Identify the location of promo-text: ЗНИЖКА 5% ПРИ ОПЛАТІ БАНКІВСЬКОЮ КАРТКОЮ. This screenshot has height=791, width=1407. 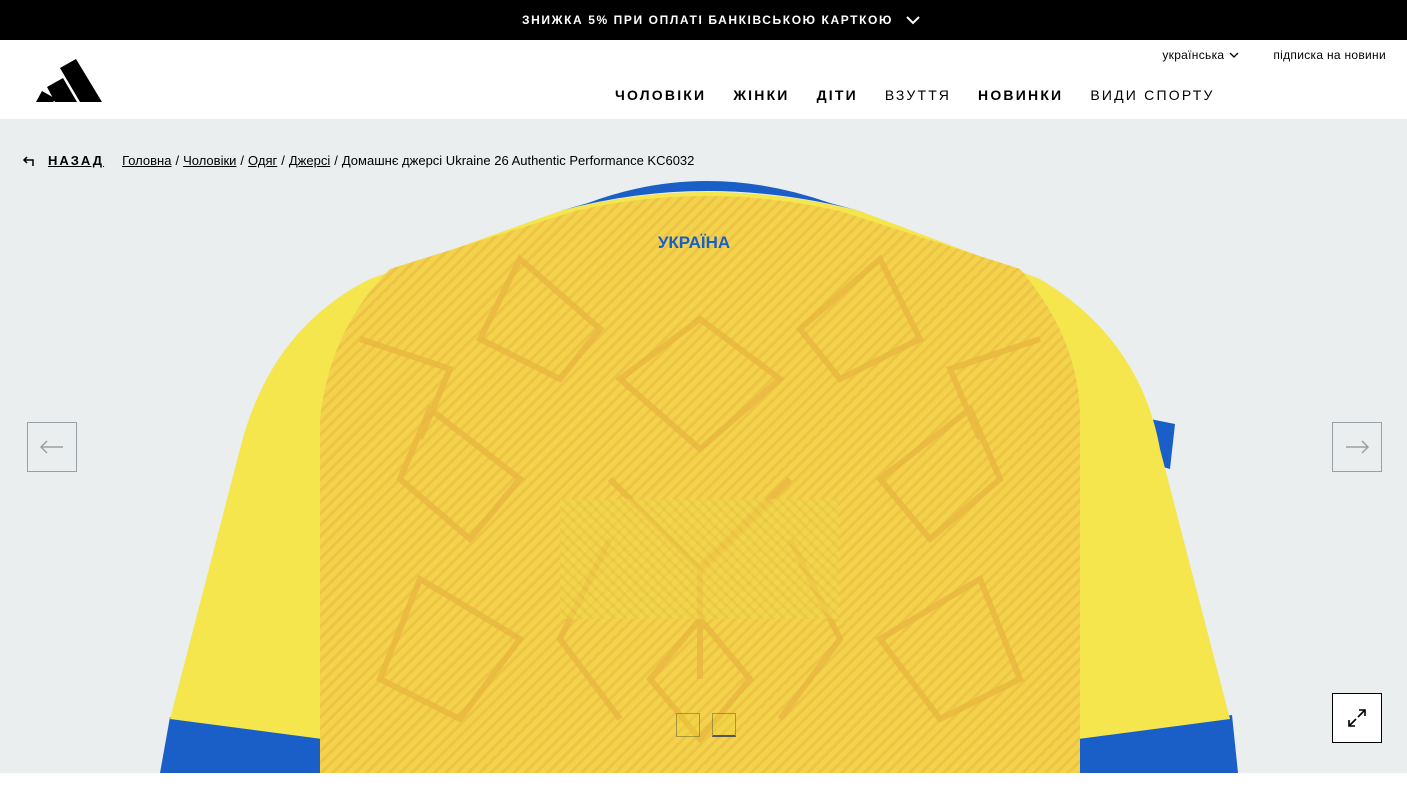
(707, 20).